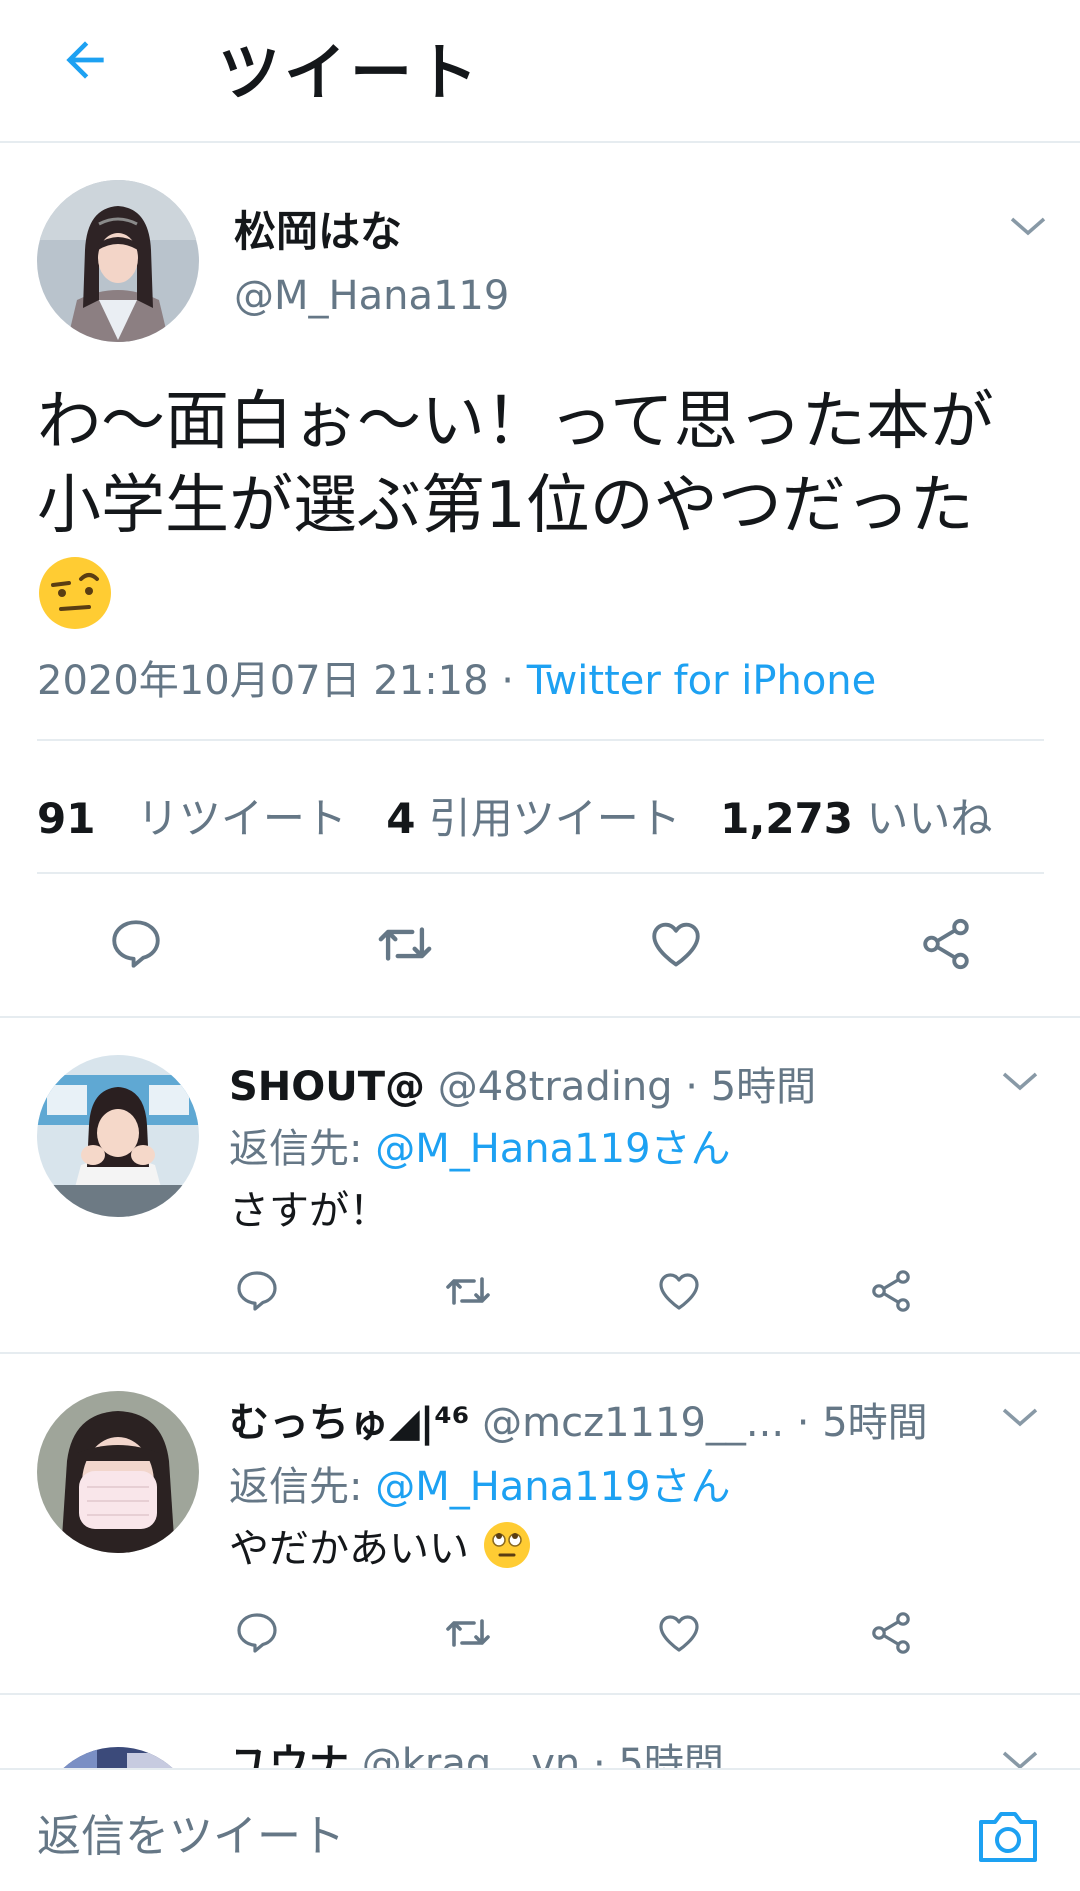  I want to click on source-link: Twitter for iPhone, so click(702, 681).